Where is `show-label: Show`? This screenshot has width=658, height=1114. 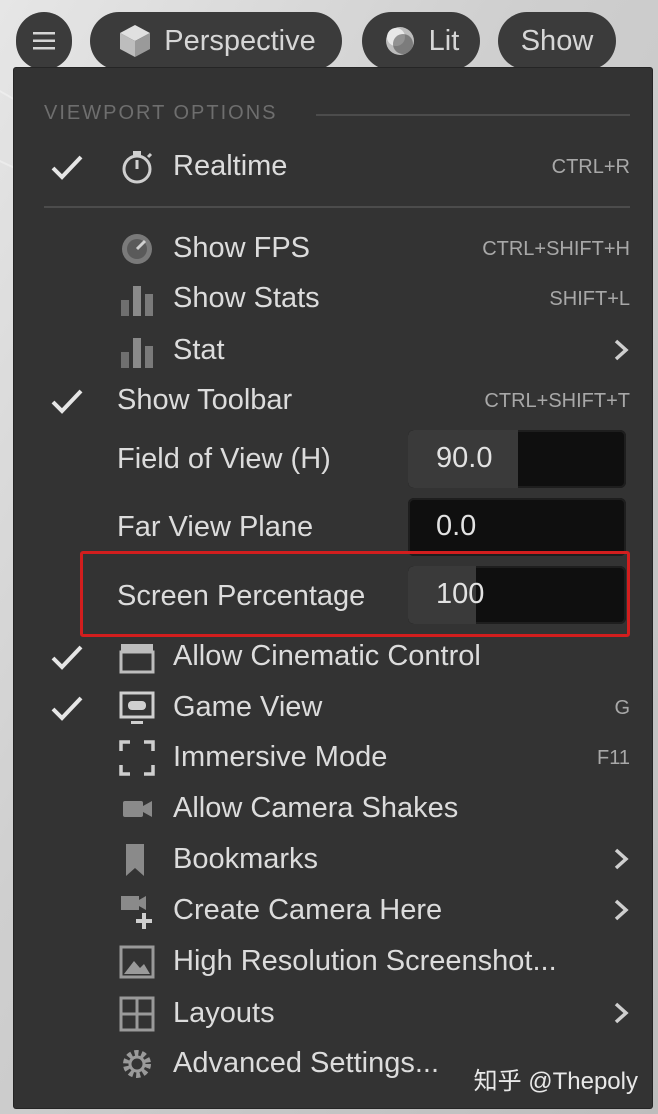 show-label: Show is located at coordinates (557, 40).